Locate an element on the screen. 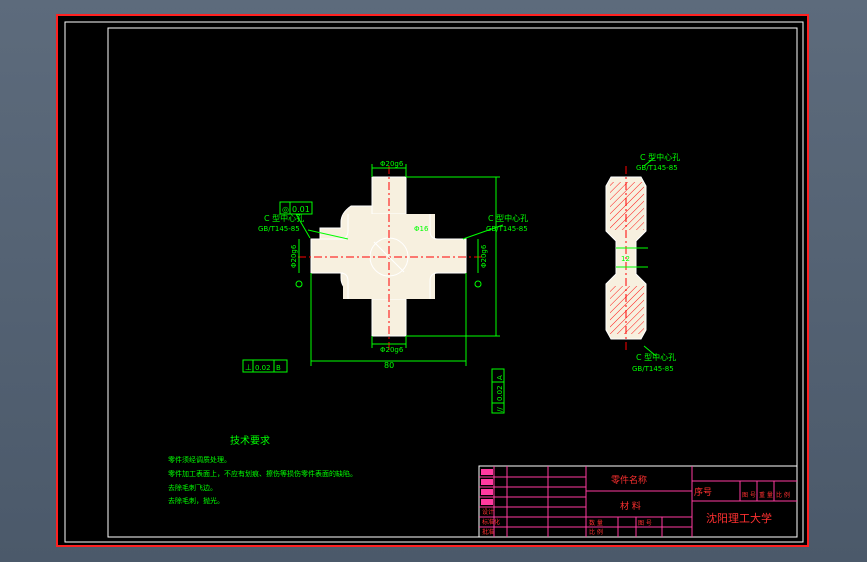  tech-req-item: 零件加工表面上，不应有划痕、擦伤等损伤零件表面的缺陷。 is located at coordinates (262, 473).